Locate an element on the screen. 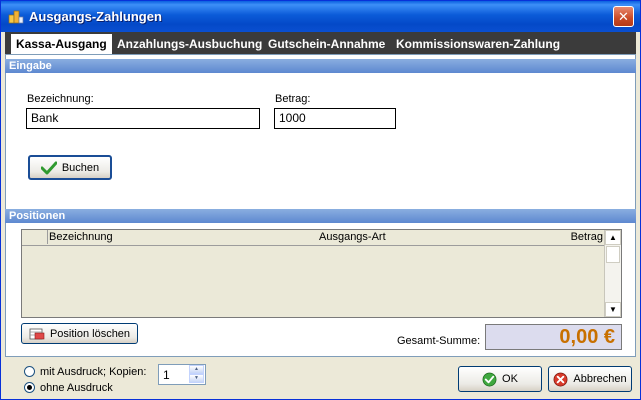  ok-check-icon is located at coordinates (489, 379).